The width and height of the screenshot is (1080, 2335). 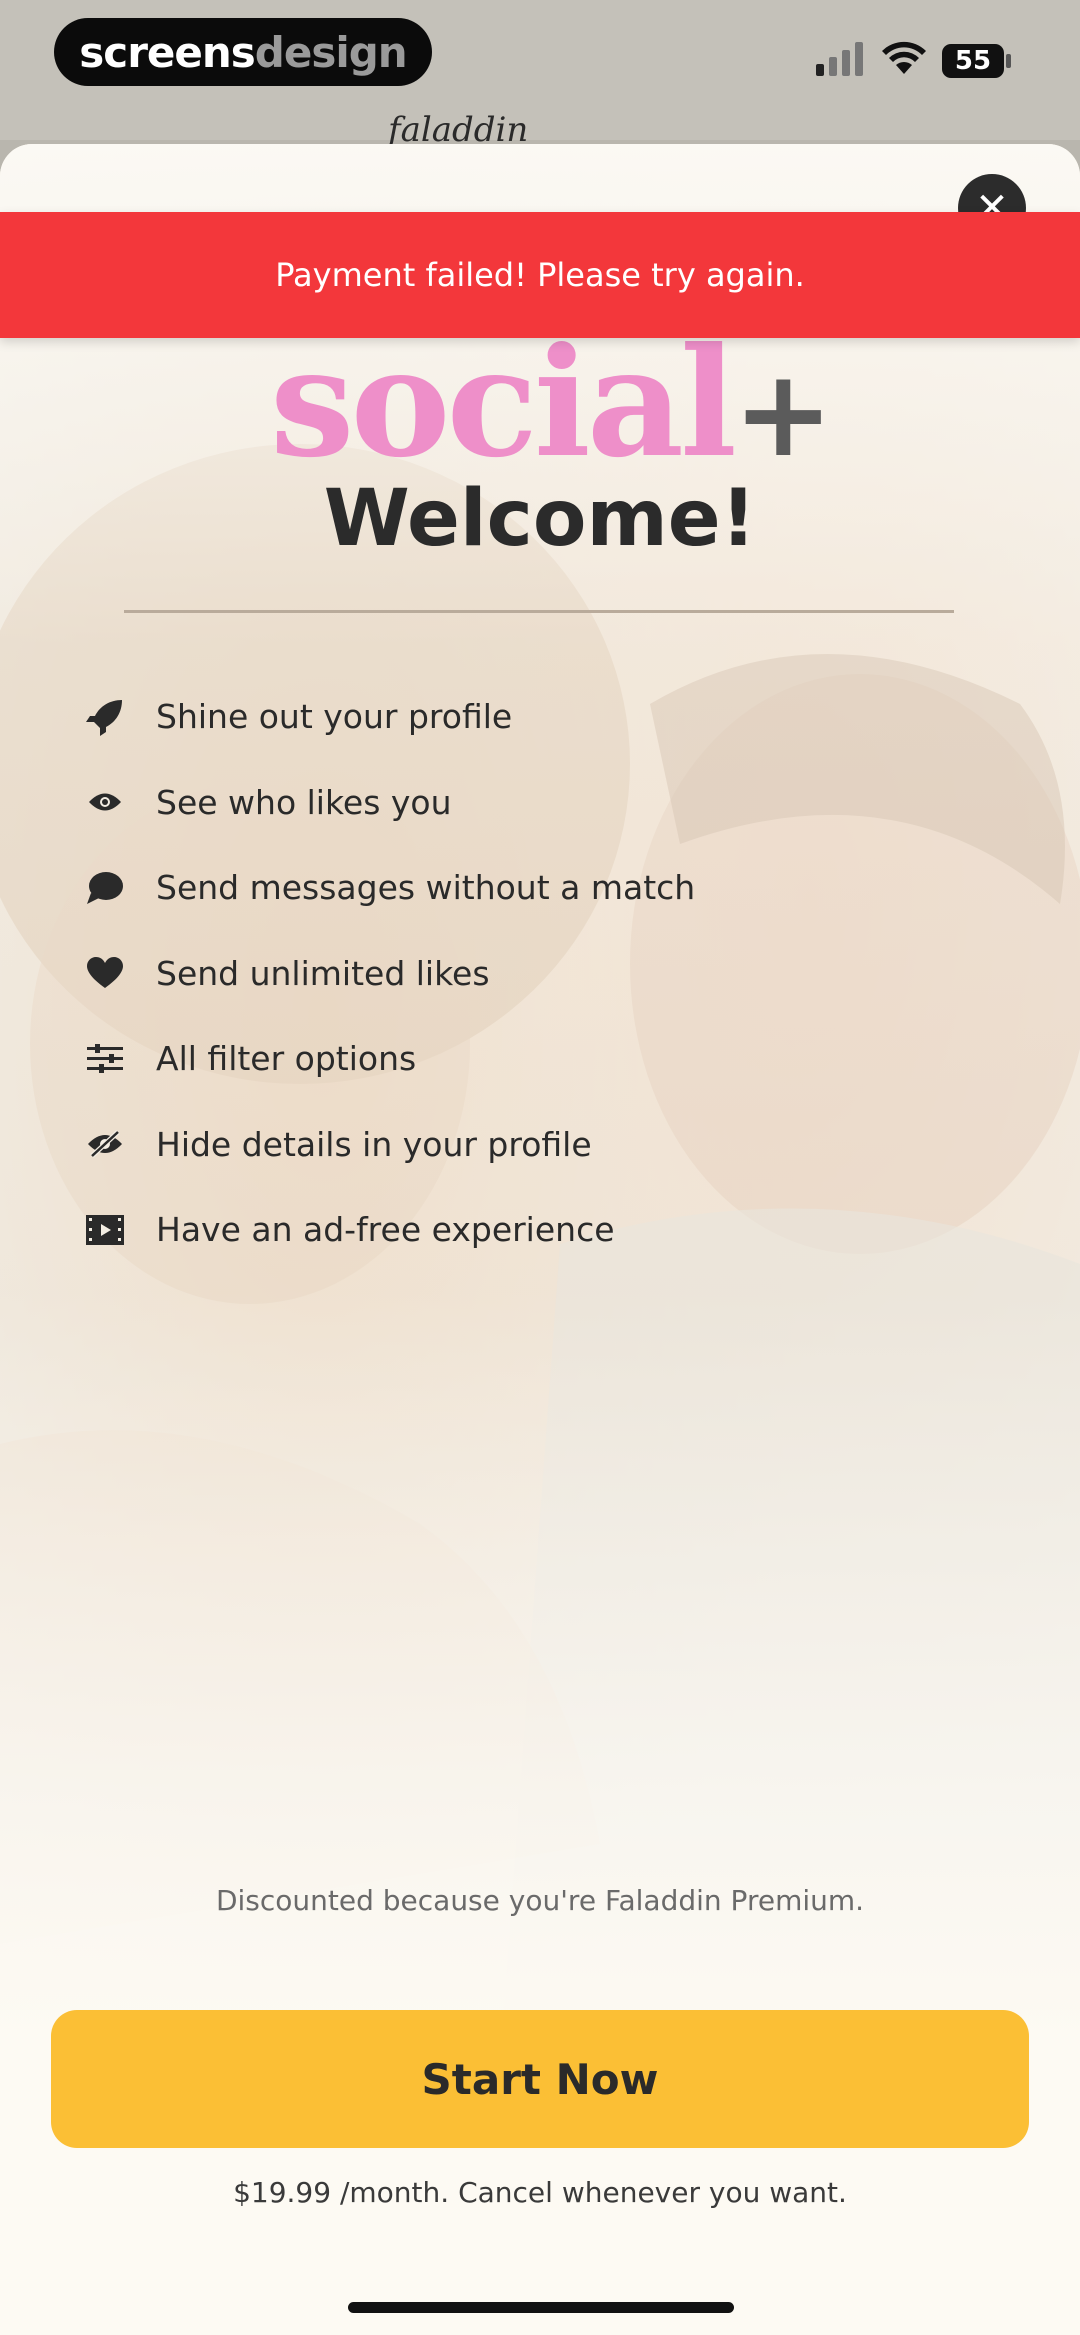 What do you see at coordinates (105, 1059) in the screenshot?
I see `sliders-icon` at bounding box center [105, 1059].